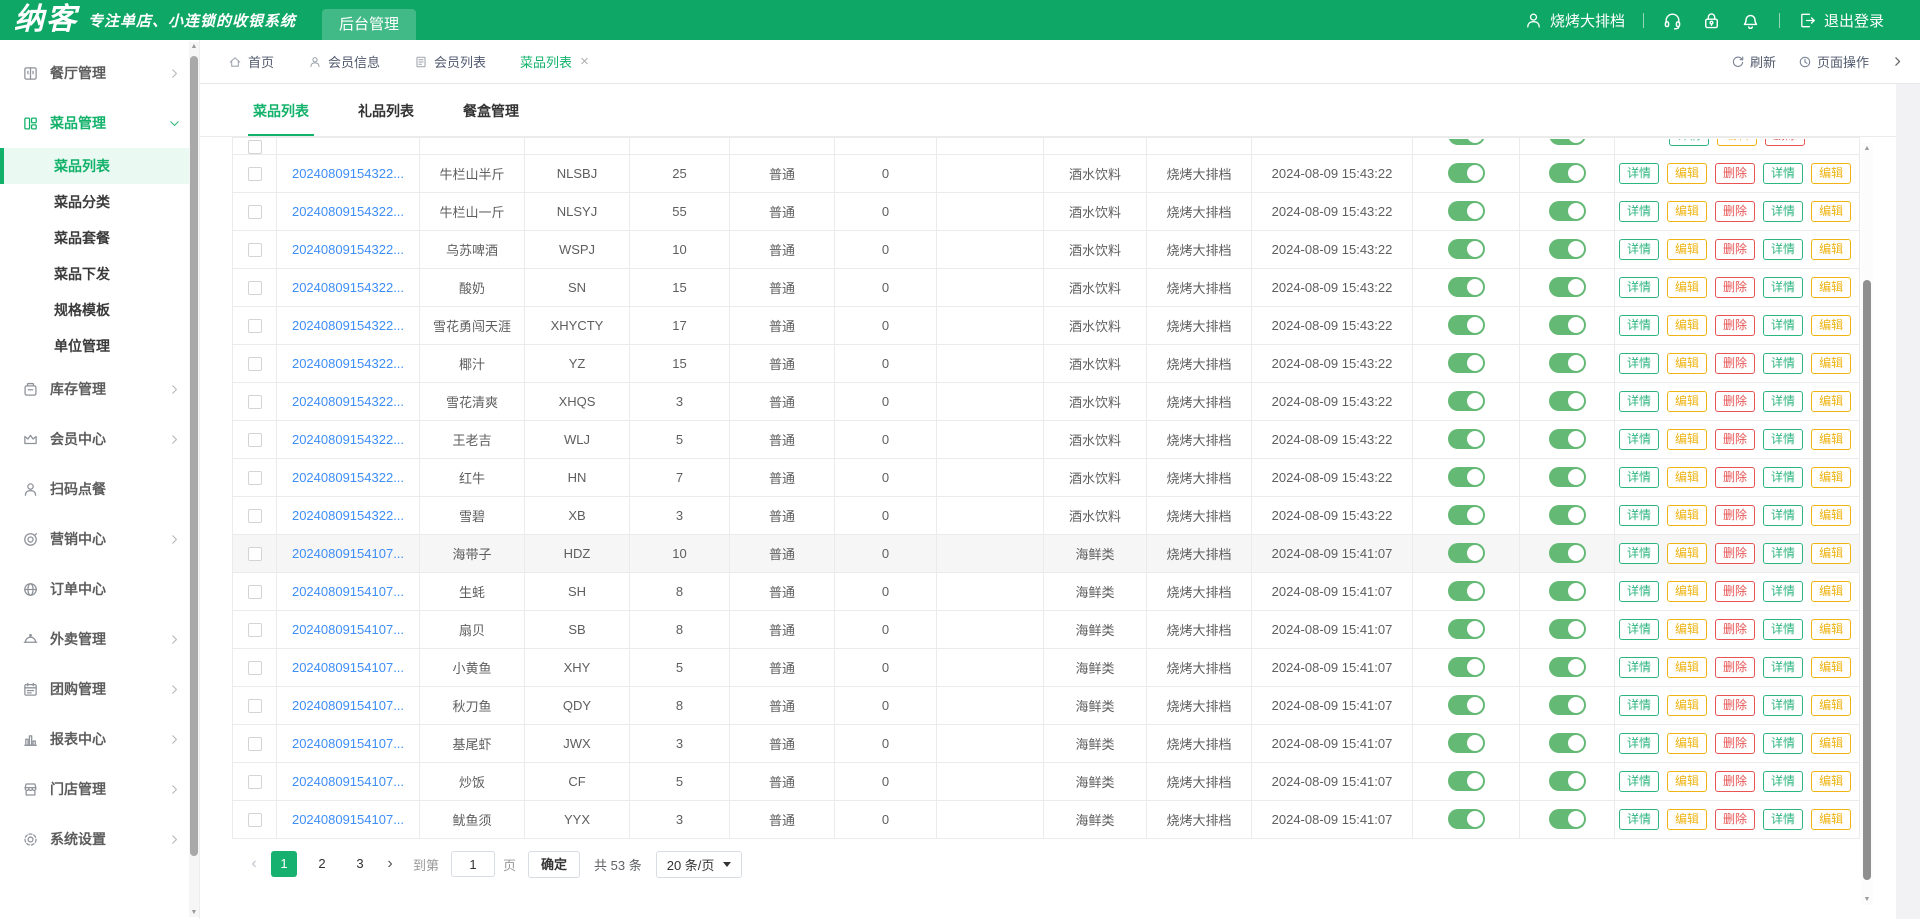  What do you see at coordinates (99, 238) in the screenshot?
I see `sidebar-subitem: 菜品套餐` at bounding box center [99, 238].